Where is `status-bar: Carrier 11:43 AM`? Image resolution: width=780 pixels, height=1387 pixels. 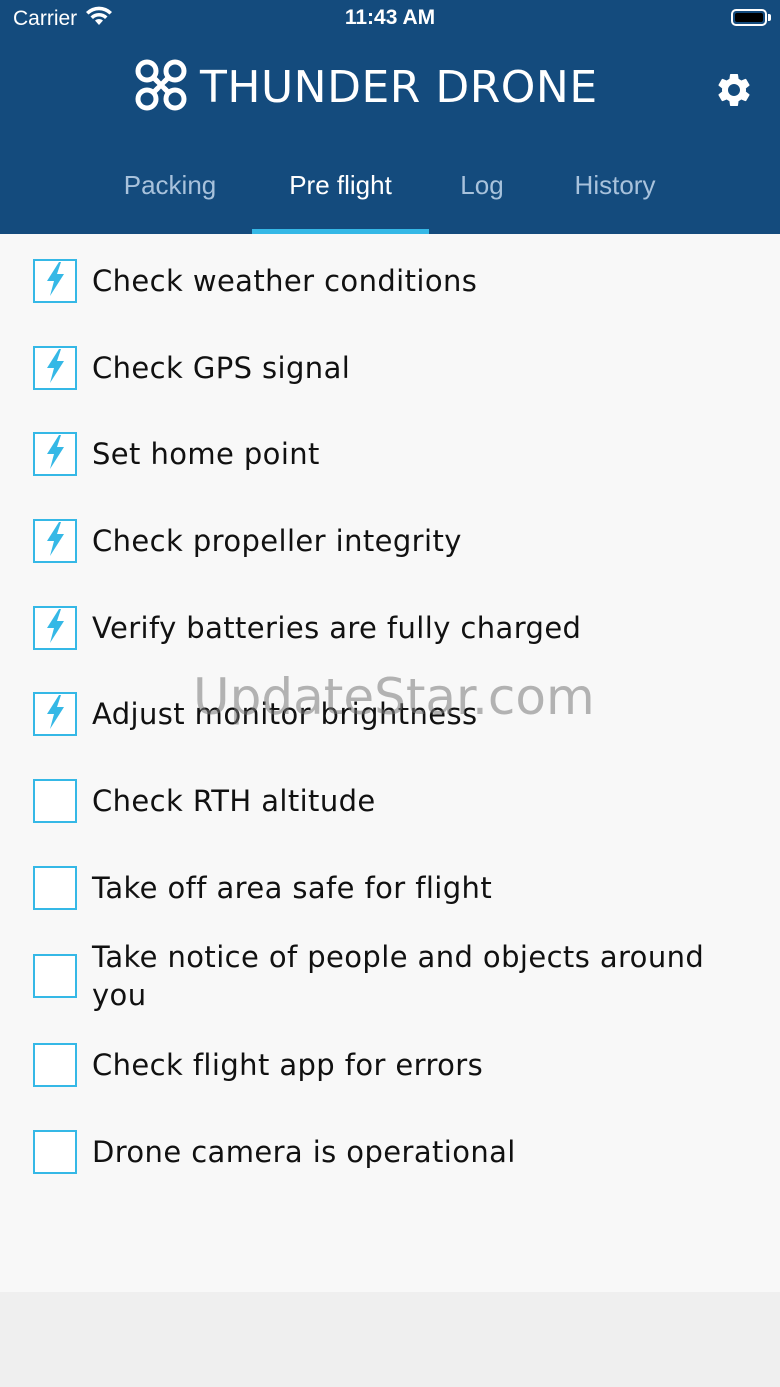
status-bar: Carrier 11:43 AM is located at coordinates (390, 20).